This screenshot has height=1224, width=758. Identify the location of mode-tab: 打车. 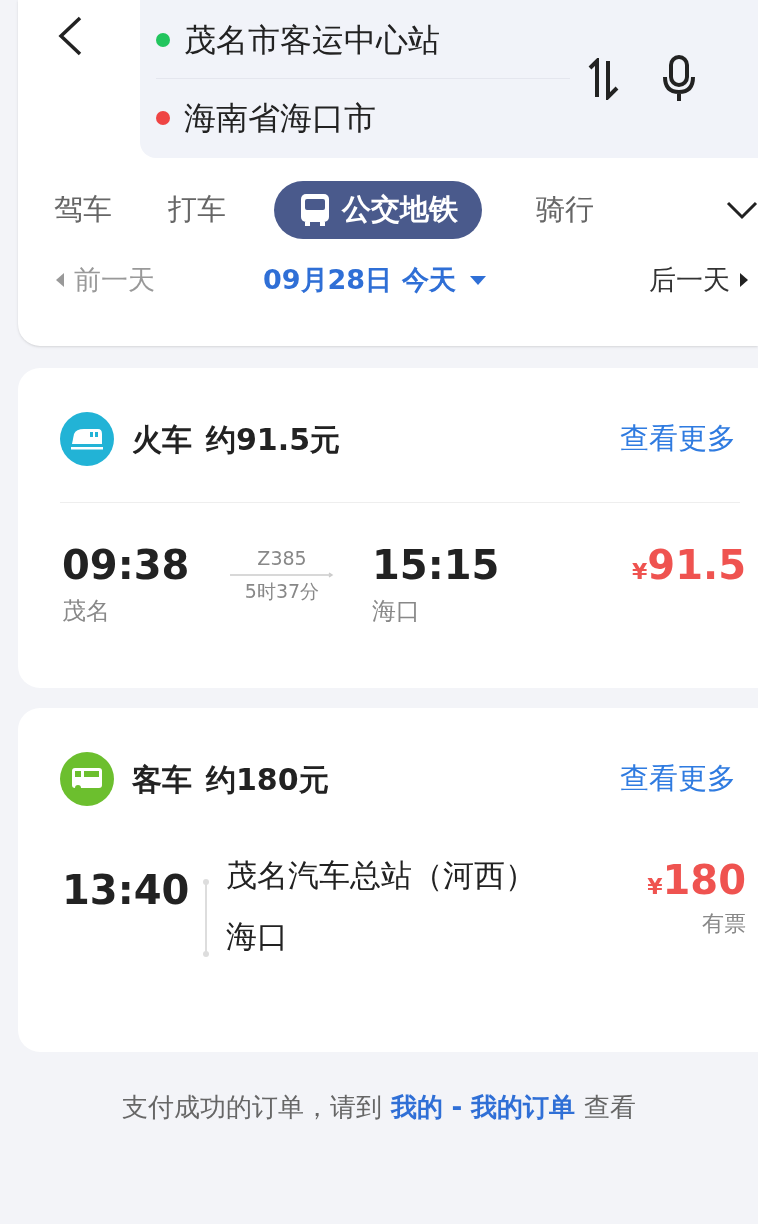
(197, 210).